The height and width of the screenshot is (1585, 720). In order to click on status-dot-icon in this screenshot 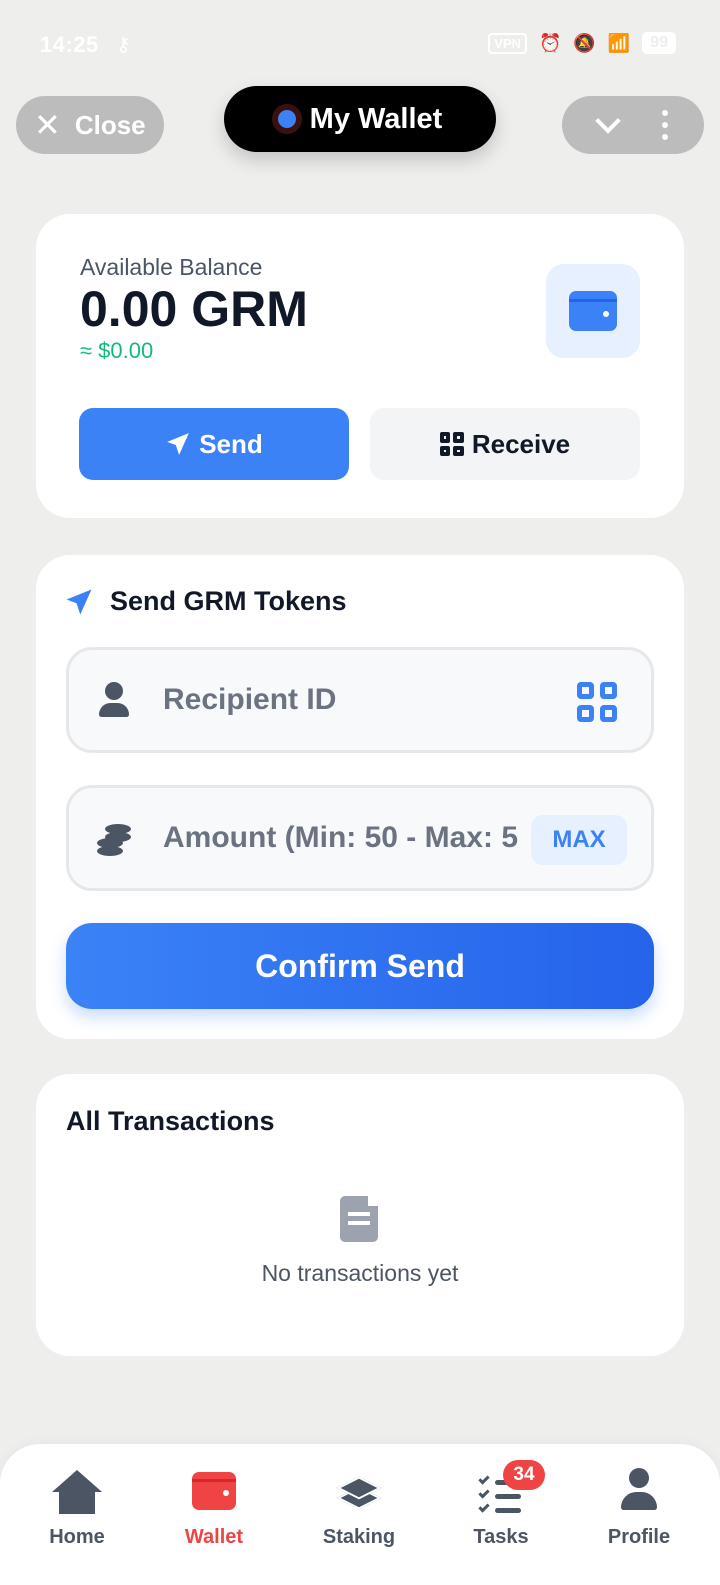, I will do `click(286, 119)`.